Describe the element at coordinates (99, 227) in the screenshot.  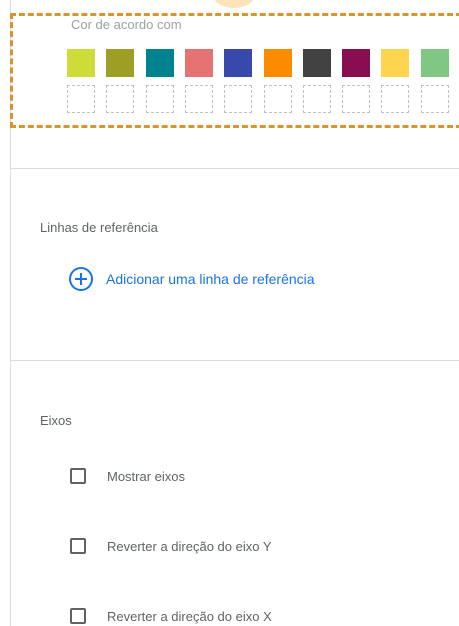
I see `reference-lines-title: Linhas de referência` at that location.